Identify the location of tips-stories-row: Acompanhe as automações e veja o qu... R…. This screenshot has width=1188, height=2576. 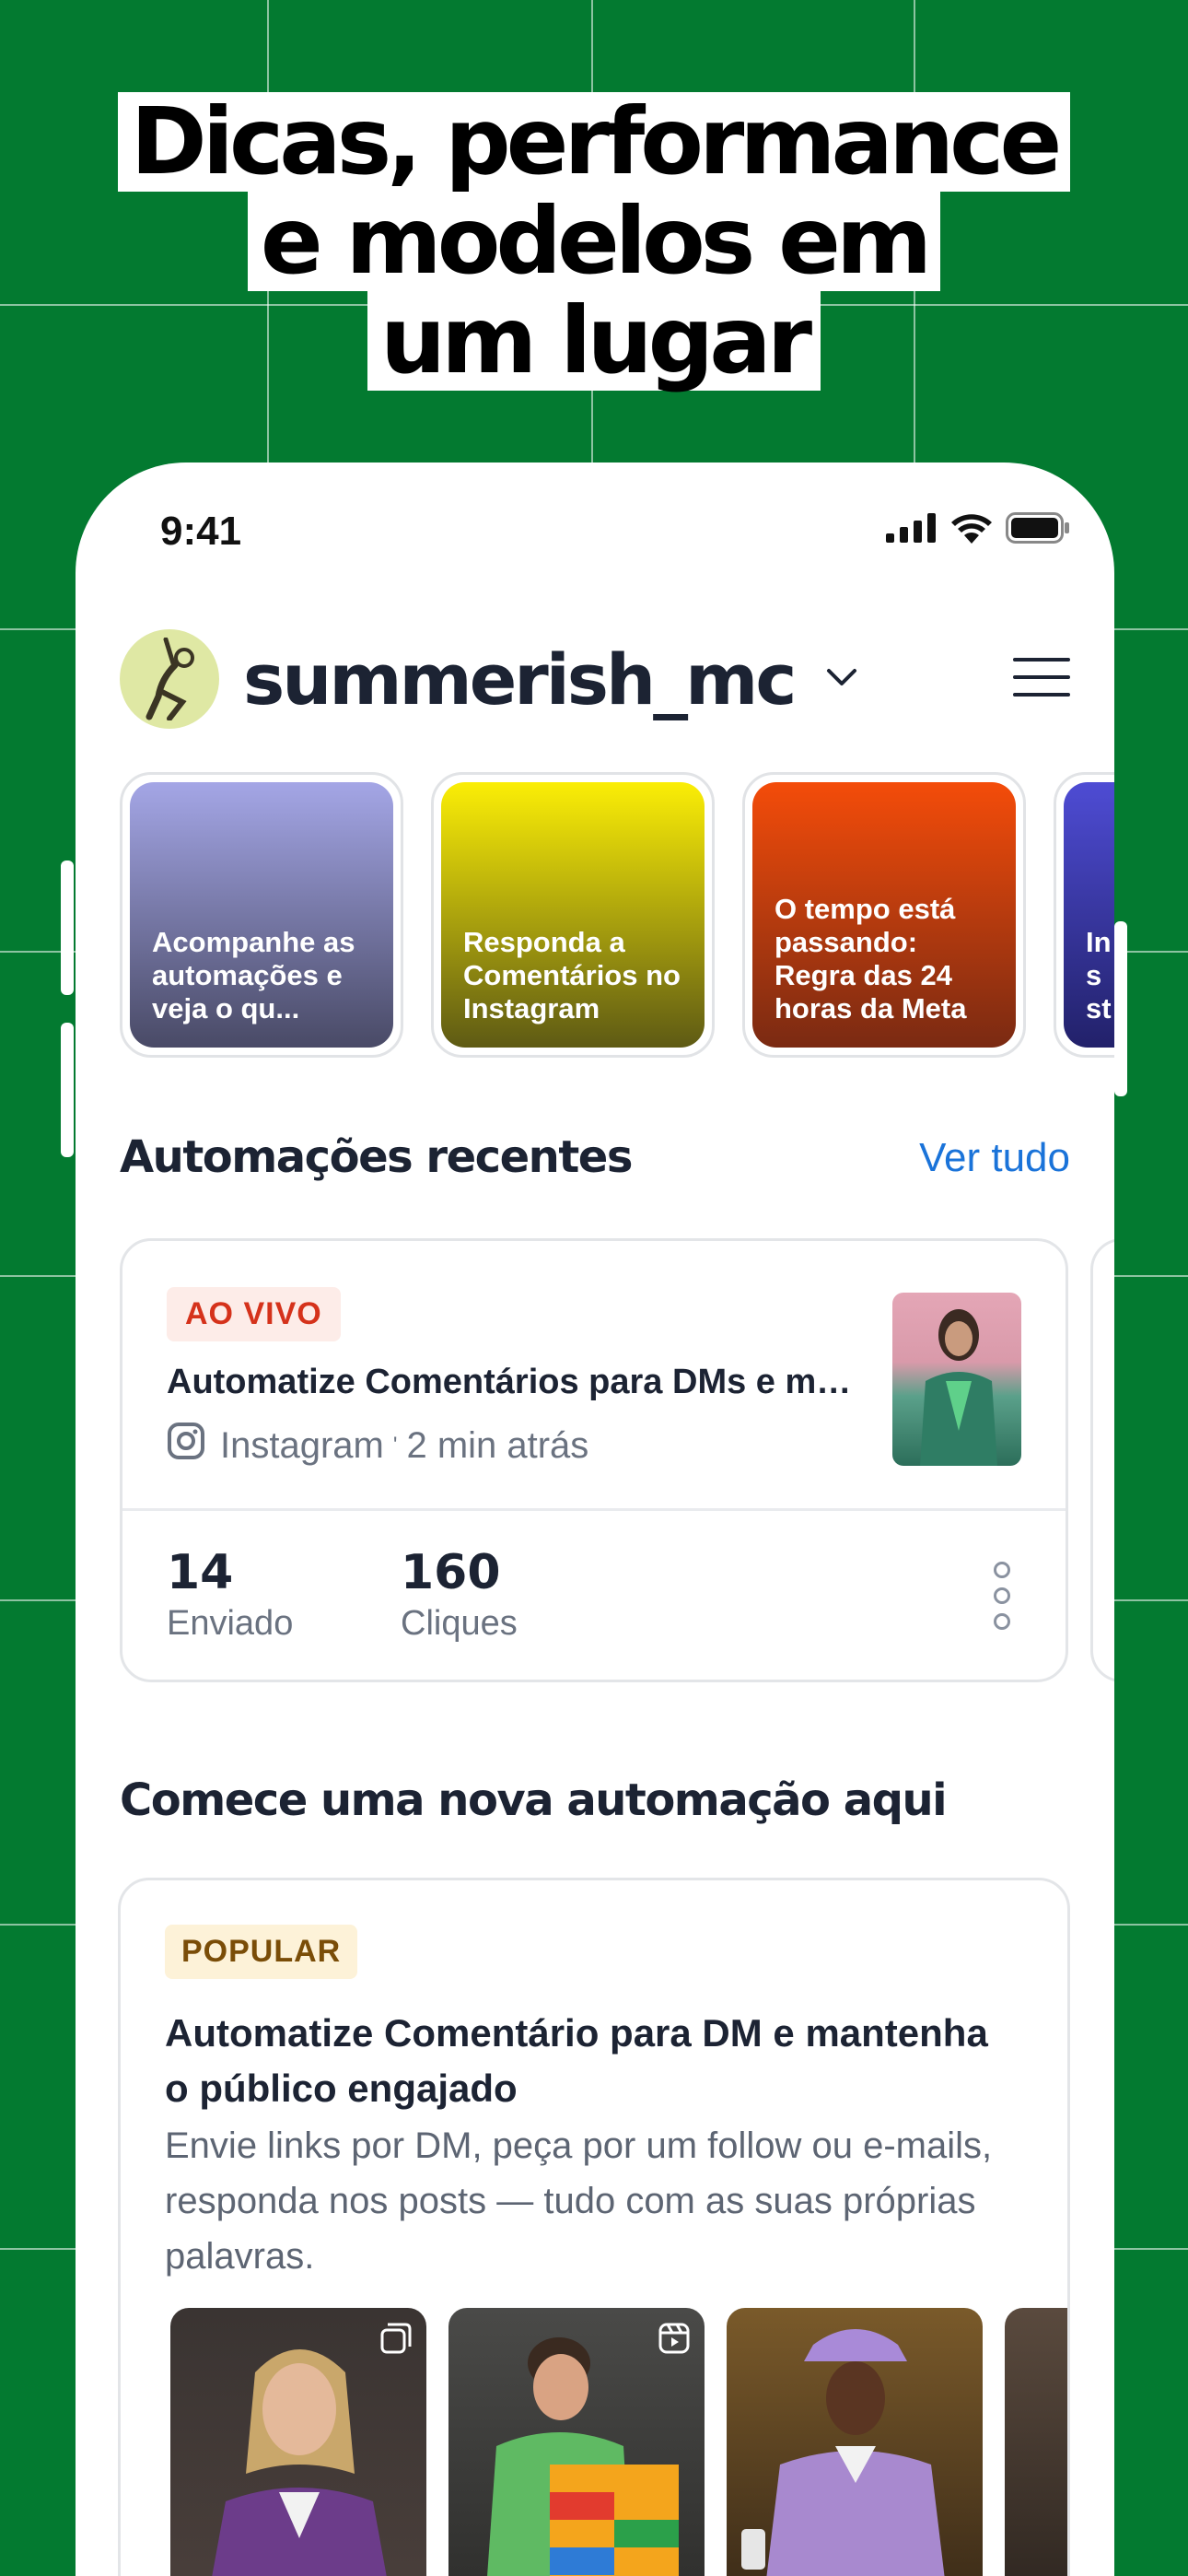
(617, 915).